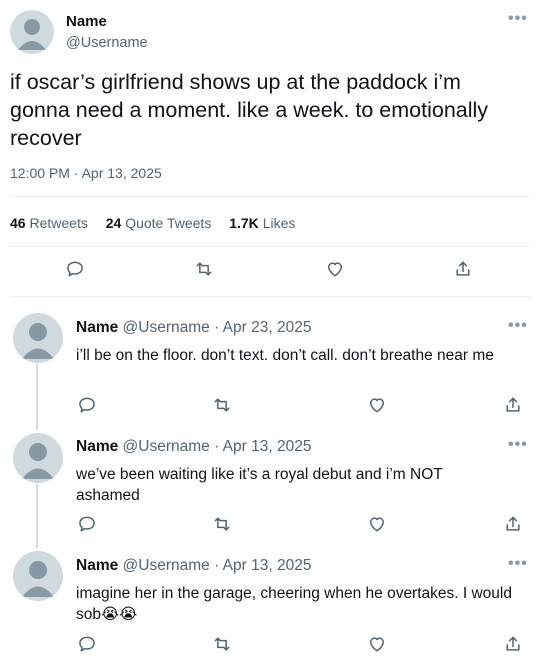 Image resolution: width=540 pixels, height=667 pixels. What do you see at coordinates (58, 223) in the screenshot?
I see `retweets-label: Retweets` at bounding box center [58, 223].